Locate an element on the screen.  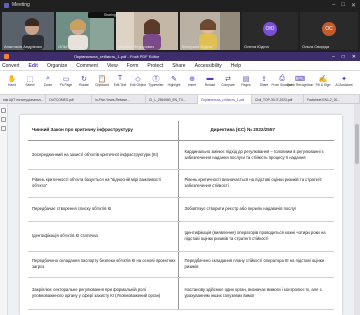
navigation-sidebar is located at coordinates (4, 209).